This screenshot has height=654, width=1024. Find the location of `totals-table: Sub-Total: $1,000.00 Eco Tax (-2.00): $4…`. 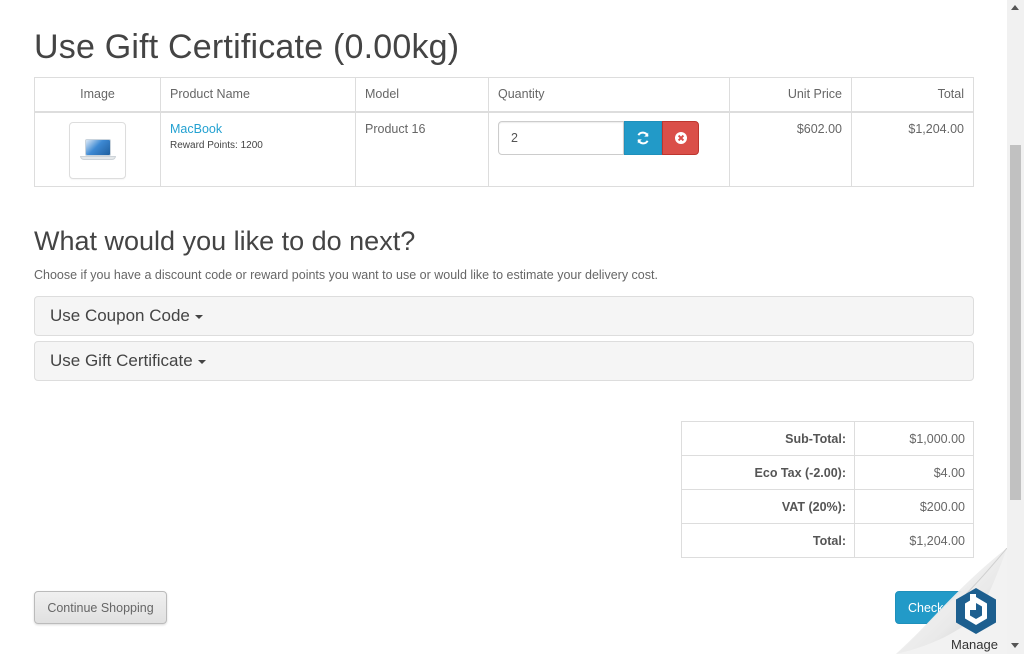

totals-table: Sub-Total: $1,000.00 Eco Tax (-2.00): $4… is located at coordinates (827, 489).